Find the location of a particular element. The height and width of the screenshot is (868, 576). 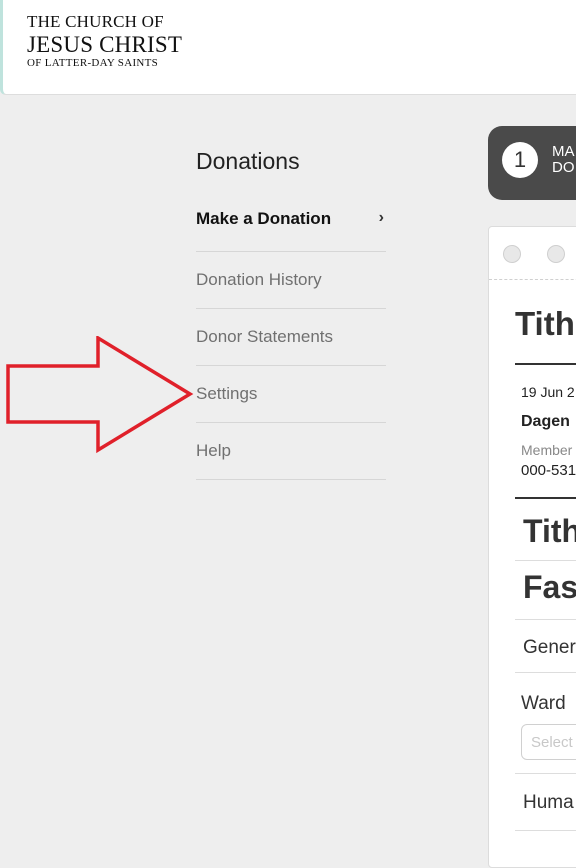

sidebar-title: Donations is located at coordinates (248, 161).